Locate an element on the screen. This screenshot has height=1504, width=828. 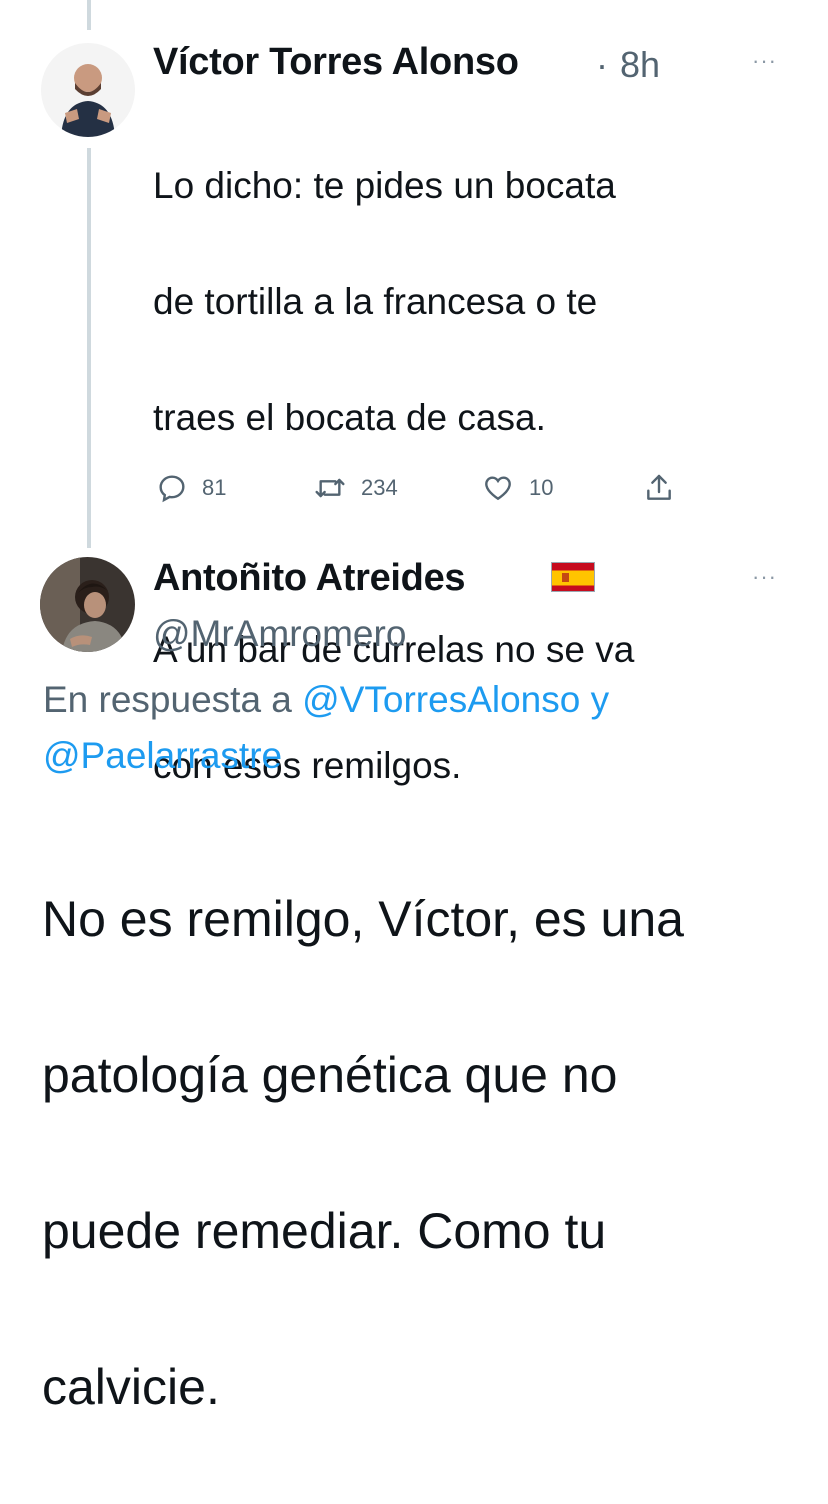
retweet-button: 234 is located at coordinates (355, 488).